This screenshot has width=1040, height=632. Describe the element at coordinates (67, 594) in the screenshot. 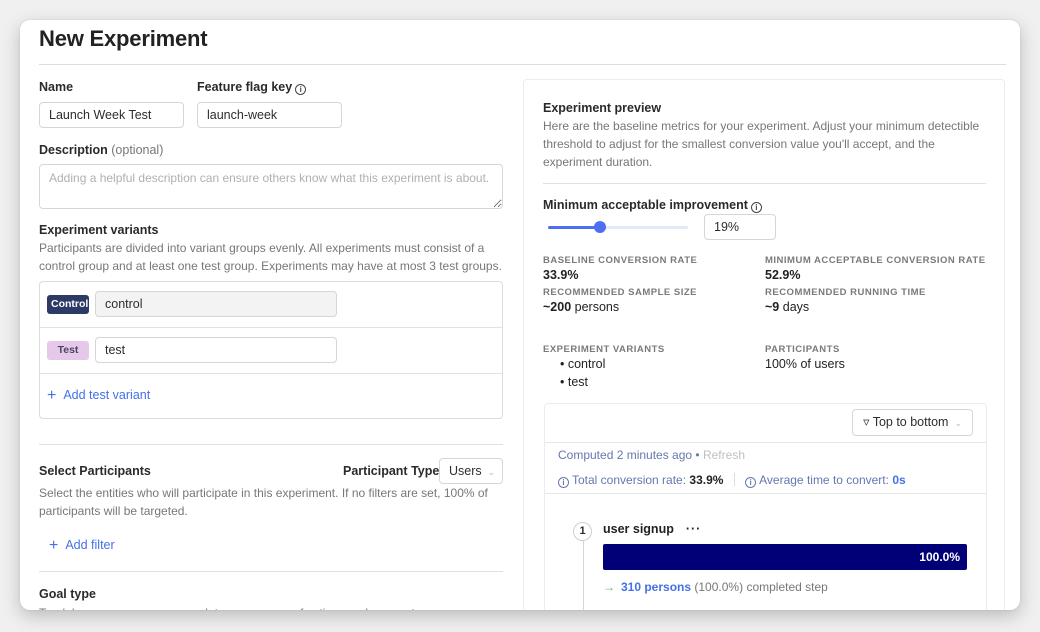

I see `goal-type-label: Goal type` at that location.